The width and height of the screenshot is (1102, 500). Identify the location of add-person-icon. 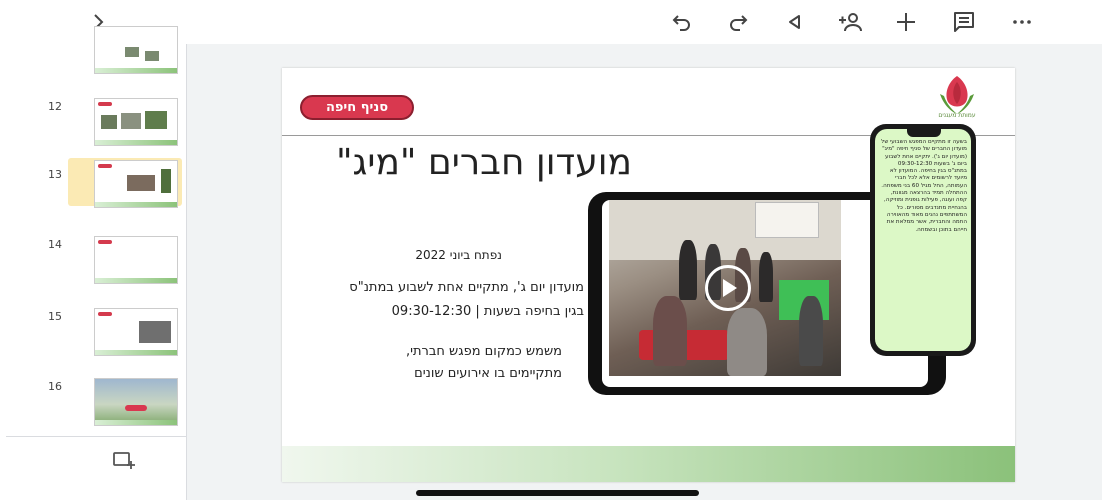
(850, 22).